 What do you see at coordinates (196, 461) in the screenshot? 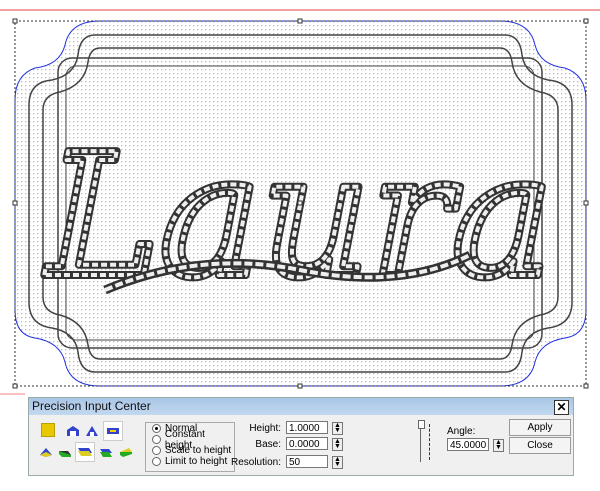
I see `radio-label: Limit to height` at bounding box center [196, 461].